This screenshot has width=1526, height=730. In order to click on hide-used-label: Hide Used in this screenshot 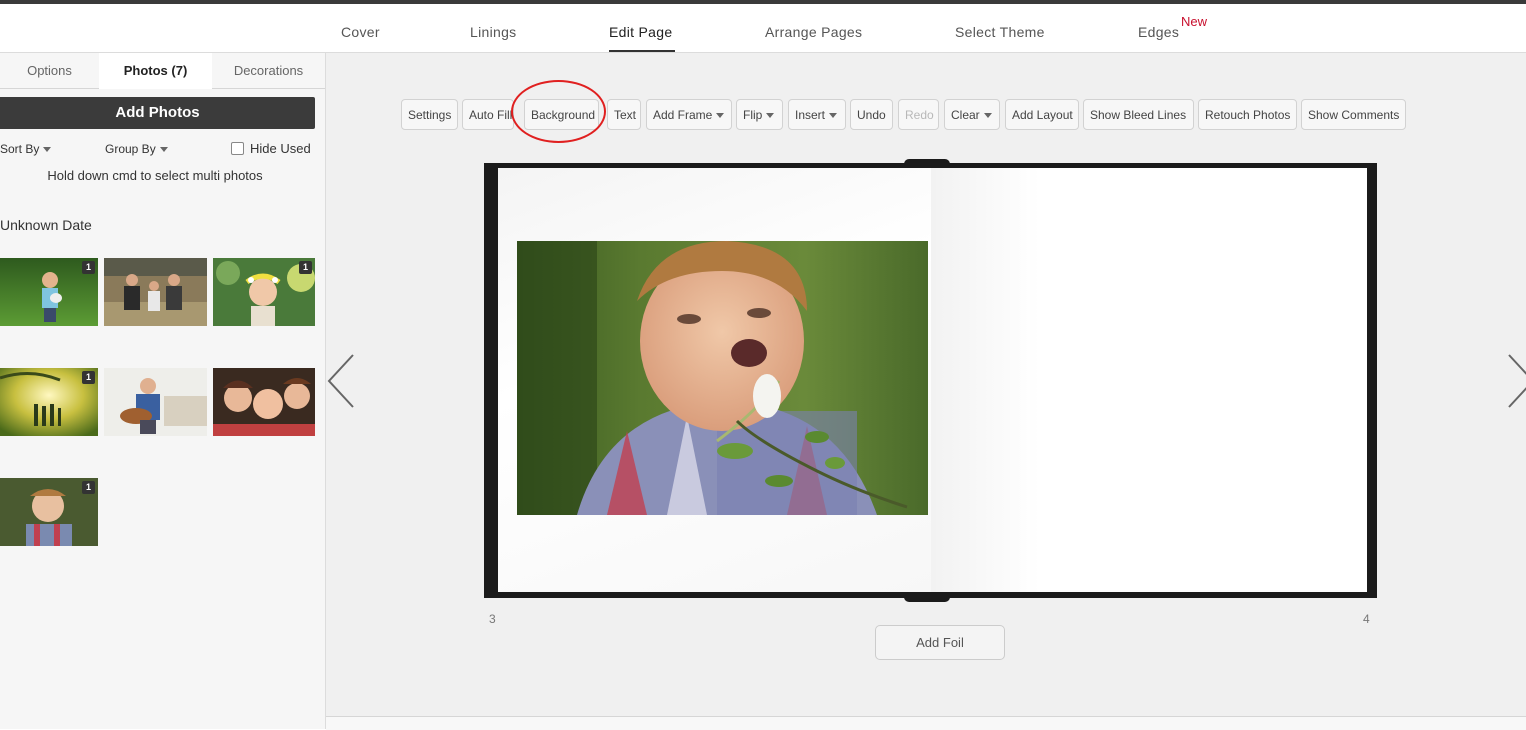, I will do `click(280, 148)`.